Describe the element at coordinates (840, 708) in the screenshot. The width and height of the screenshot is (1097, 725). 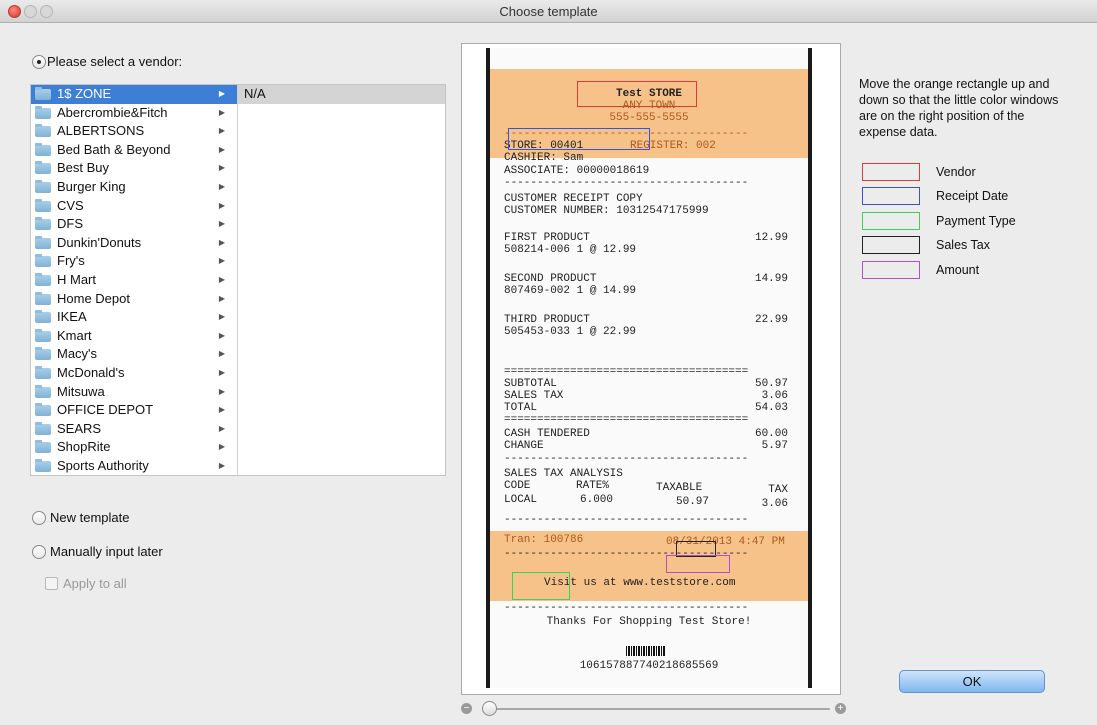
I see `zoom-in-icon: +` at that location.